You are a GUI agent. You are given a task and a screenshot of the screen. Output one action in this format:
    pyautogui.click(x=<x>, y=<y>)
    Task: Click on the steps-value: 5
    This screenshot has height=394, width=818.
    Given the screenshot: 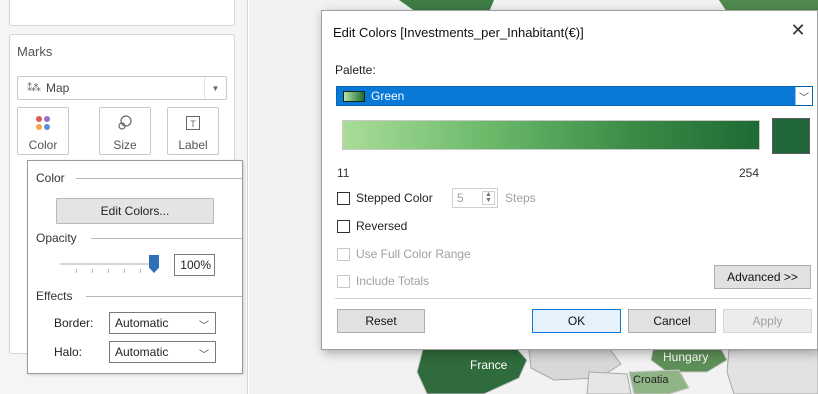 What is the action you would take?
    pyautogui.click(x=460, y=198)
    